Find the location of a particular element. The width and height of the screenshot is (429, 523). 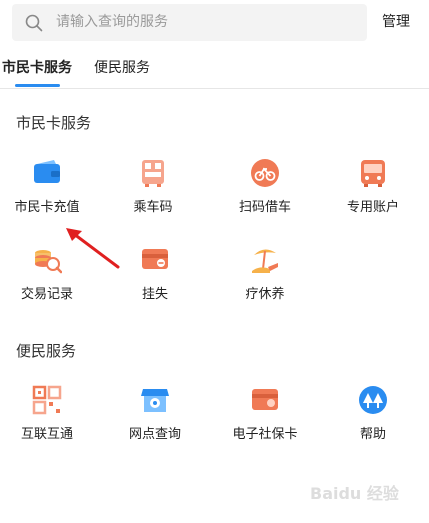

search-input: 请输入查询的服务 is located at coordinates (189, 22).